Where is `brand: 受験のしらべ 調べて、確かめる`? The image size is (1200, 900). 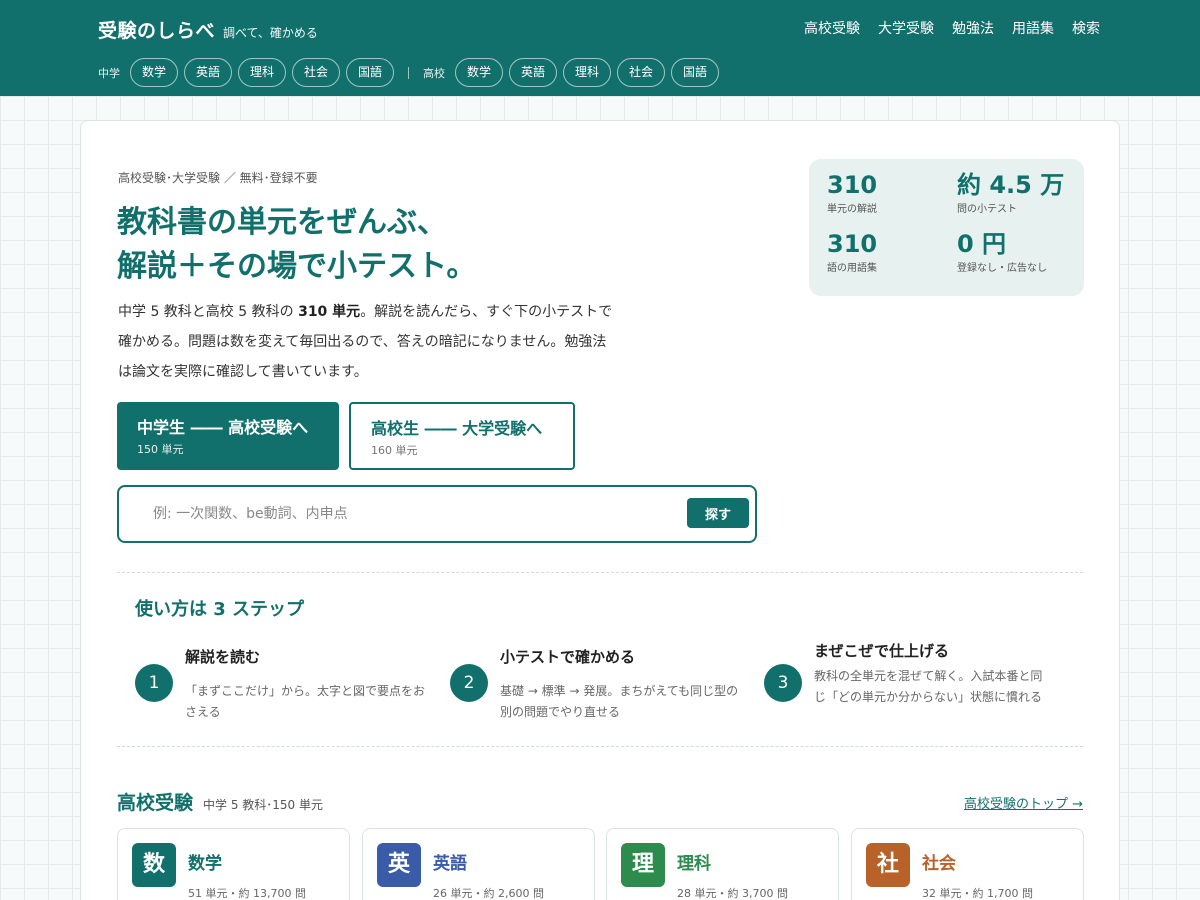
brand: 受験のしらべ 調べて、確かめる is located at coordinates (208, 29).